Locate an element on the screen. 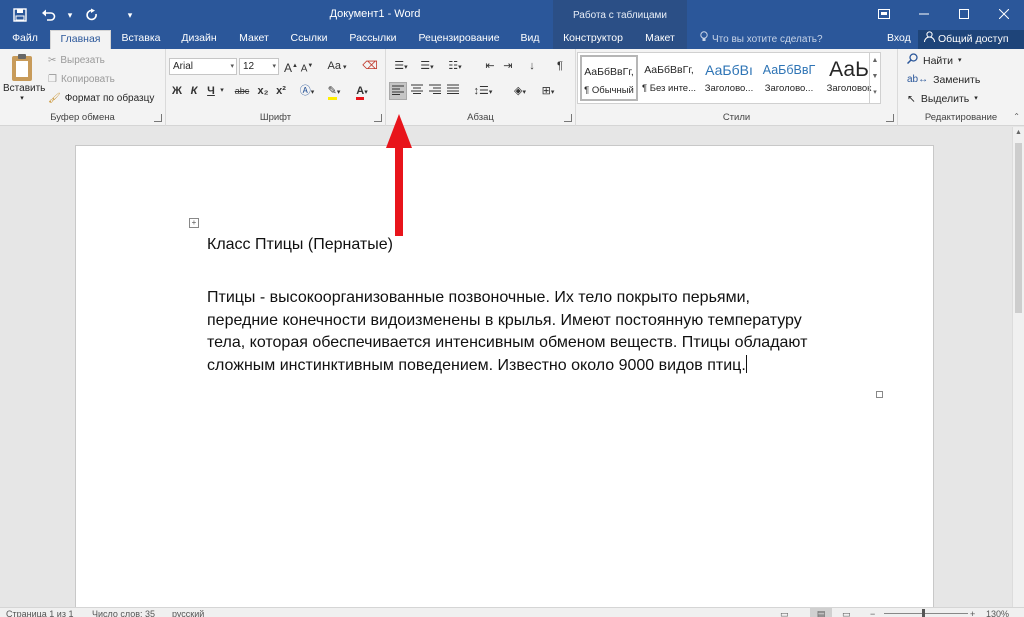 Image resolution: width=1024 pixels, height=617 pixels. document-heading: Класс Птицы (Пернатые) is located at coordinates (300, 245).